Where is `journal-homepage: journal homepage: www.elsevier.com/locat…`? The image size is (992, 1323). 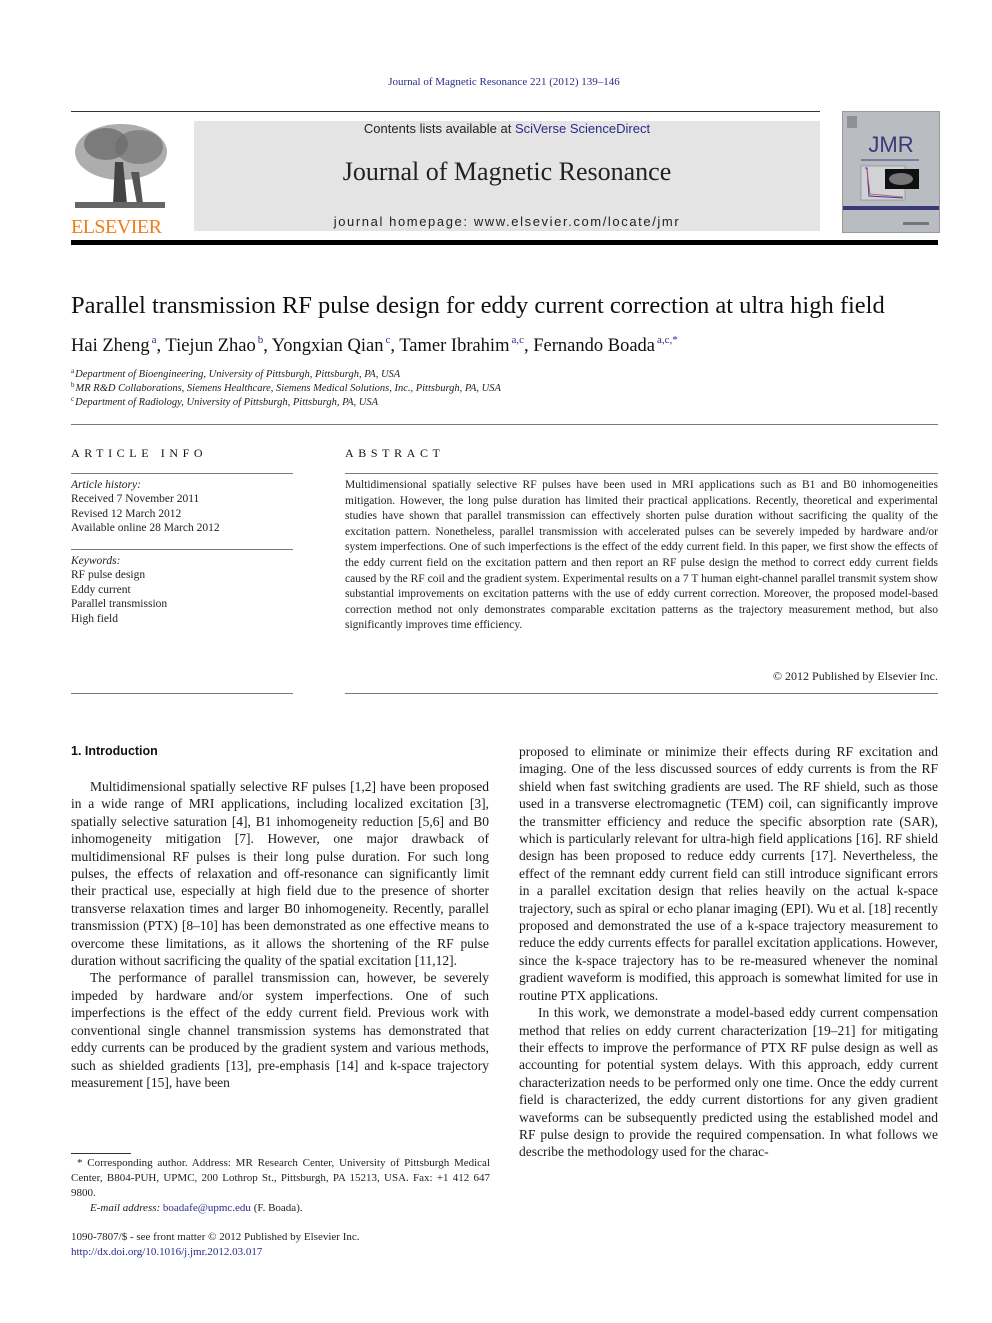
journal-homepage: journal homepage: www.elsevier.com/locat… is located at coordinates (507, 221).